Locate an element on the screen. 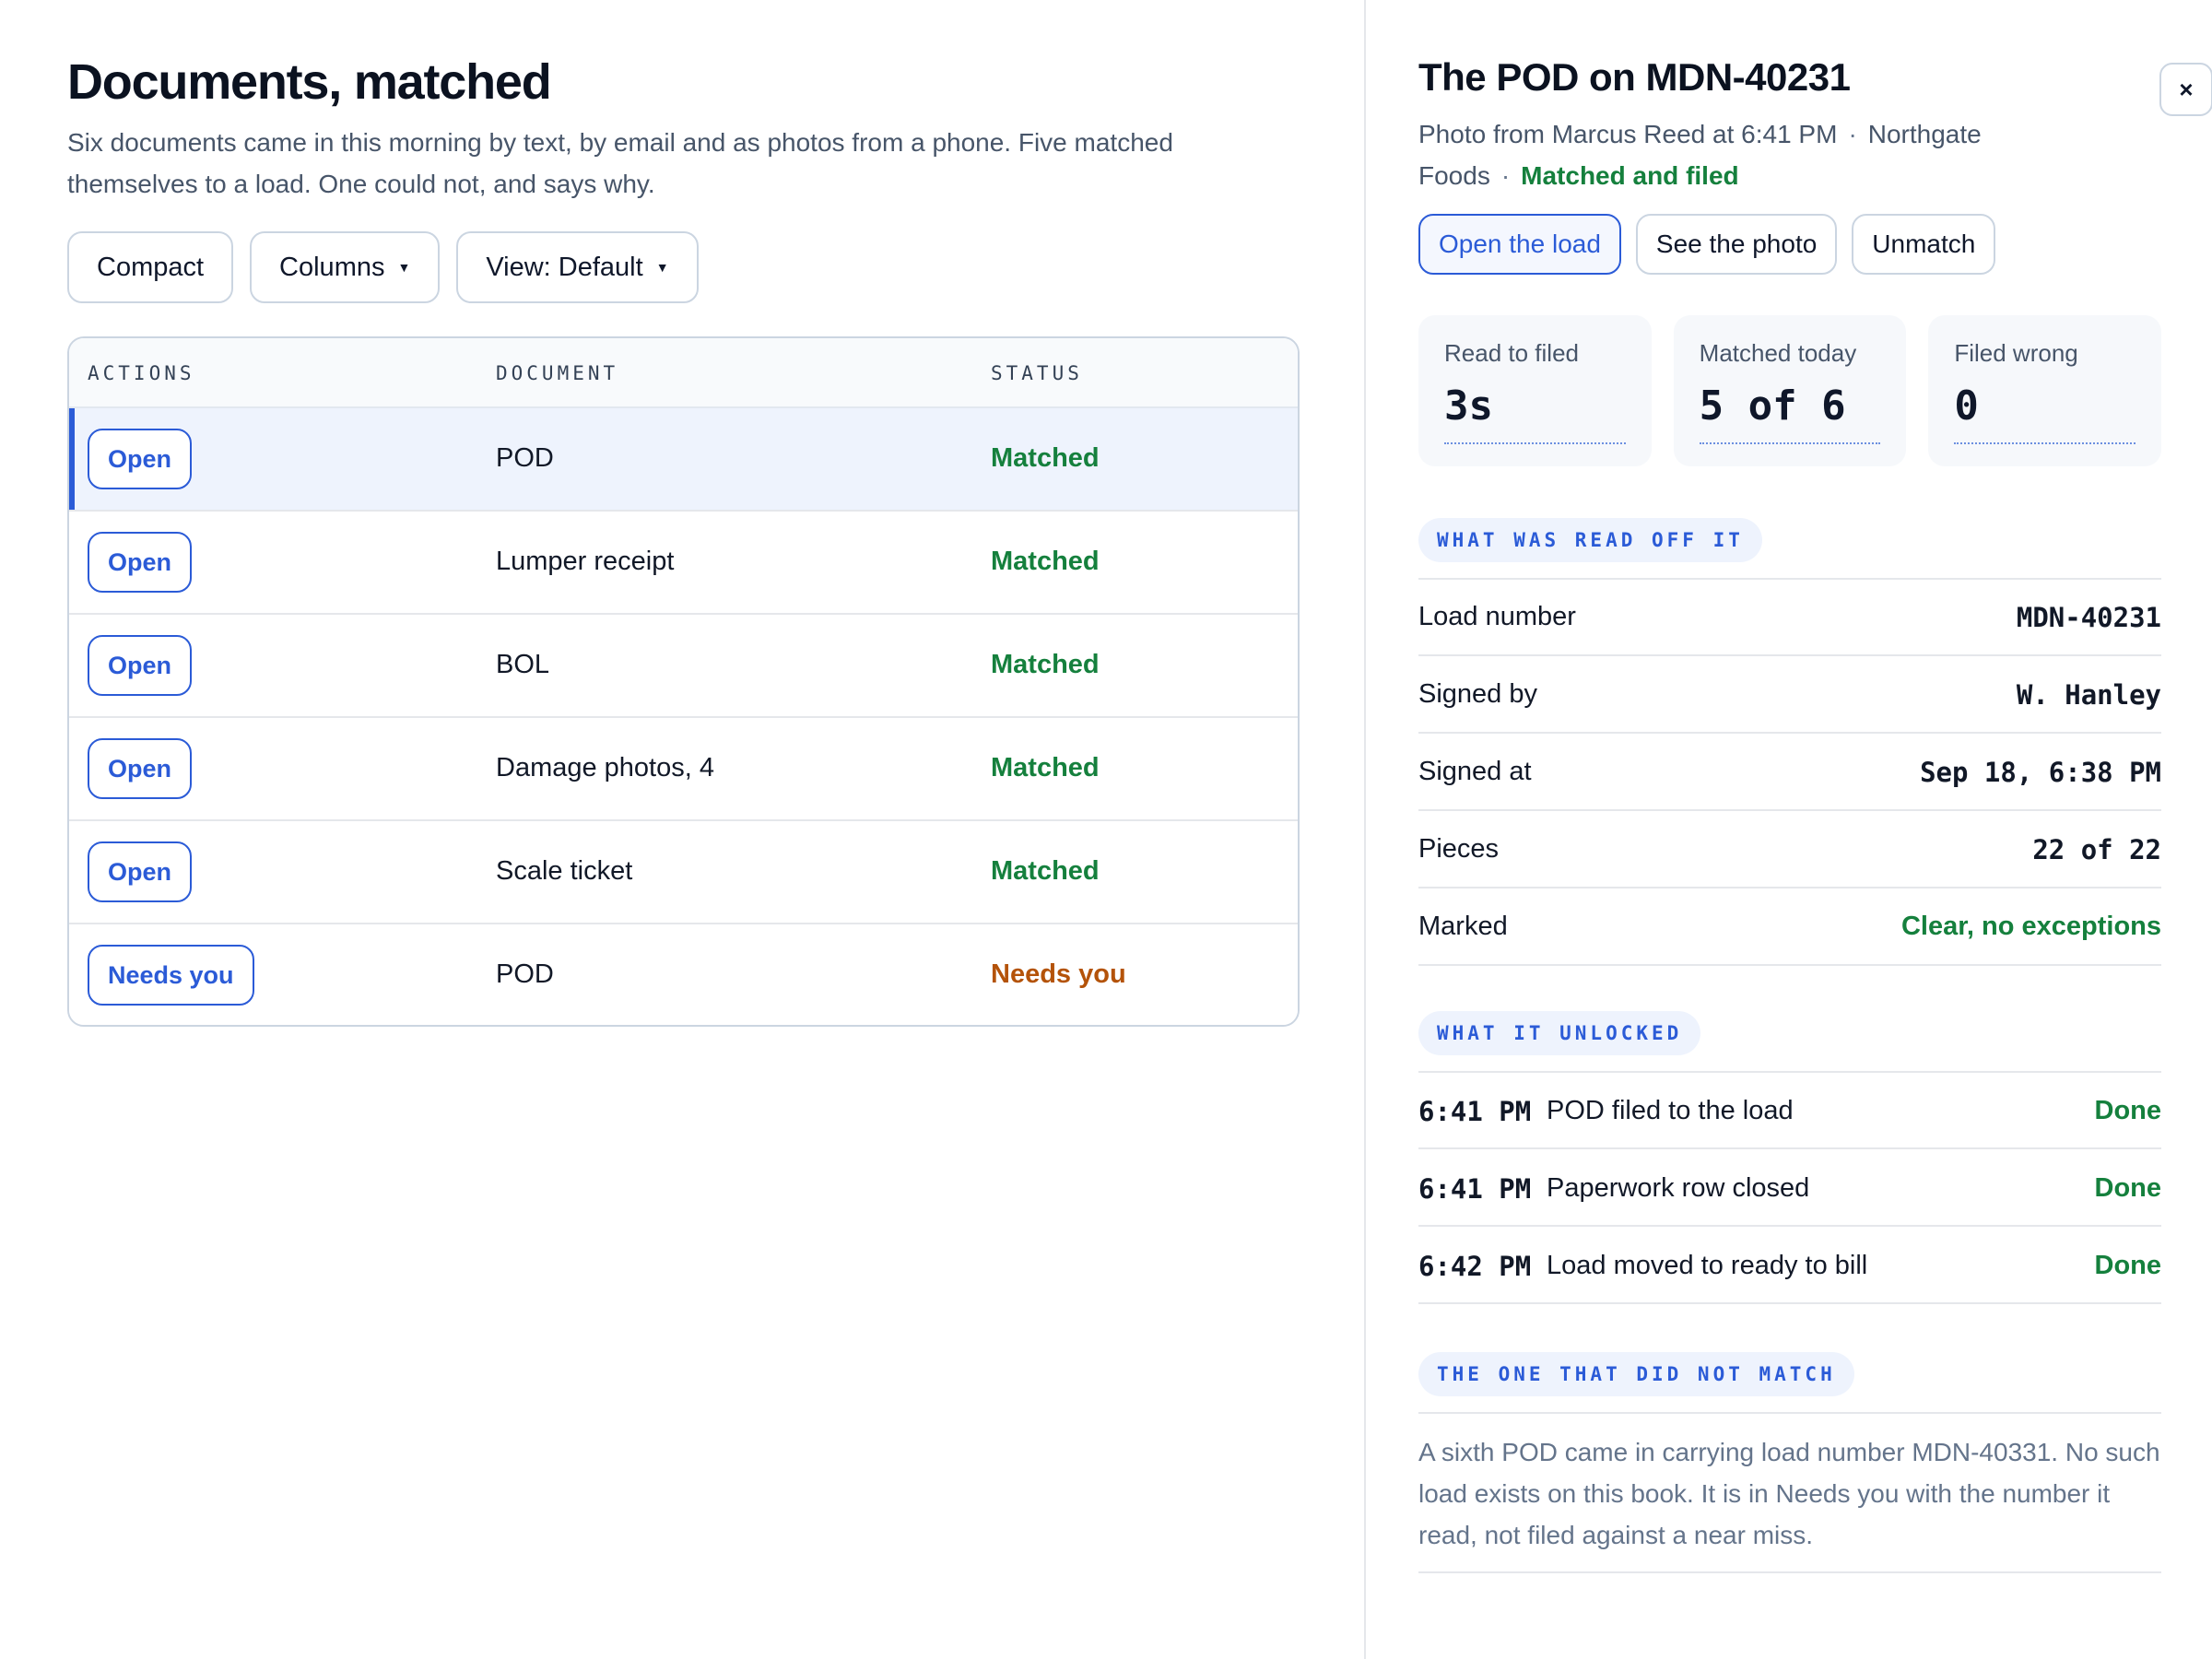 This screenshot has width=2212, height=1659. column-header-document: DOCUMENT is located at coordinates (557, 373).